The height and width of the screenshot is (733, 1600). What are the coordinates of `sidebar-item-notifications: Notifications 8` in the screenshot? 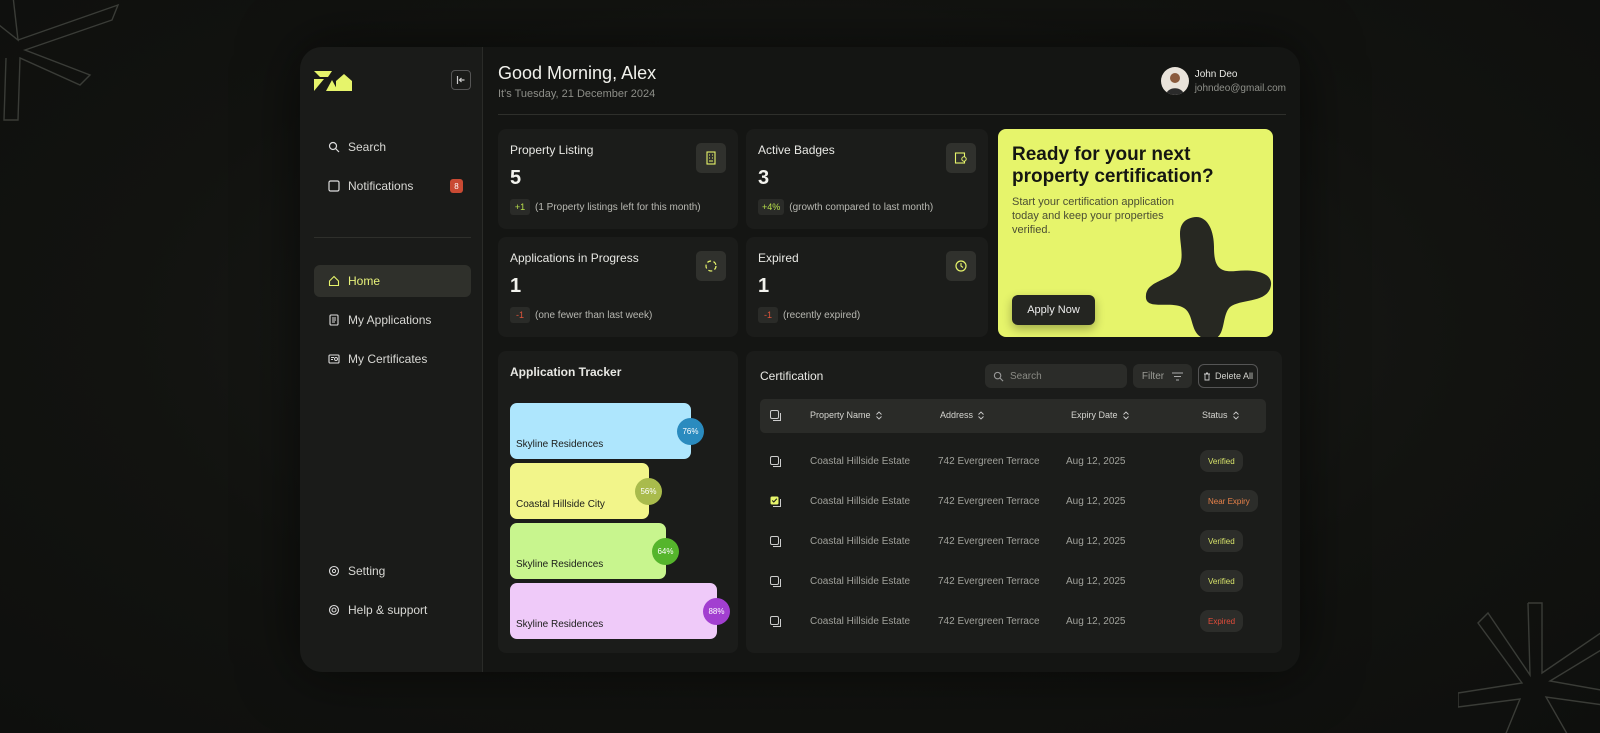 It's located at (392, 186).